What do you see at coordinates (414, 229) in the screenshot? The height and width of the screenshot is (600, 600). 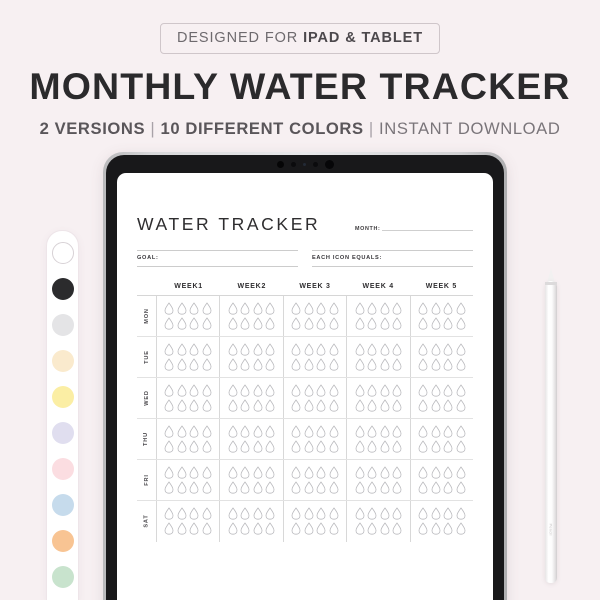 I see `month-field: MONTH:` at bounding box center [414, 229].